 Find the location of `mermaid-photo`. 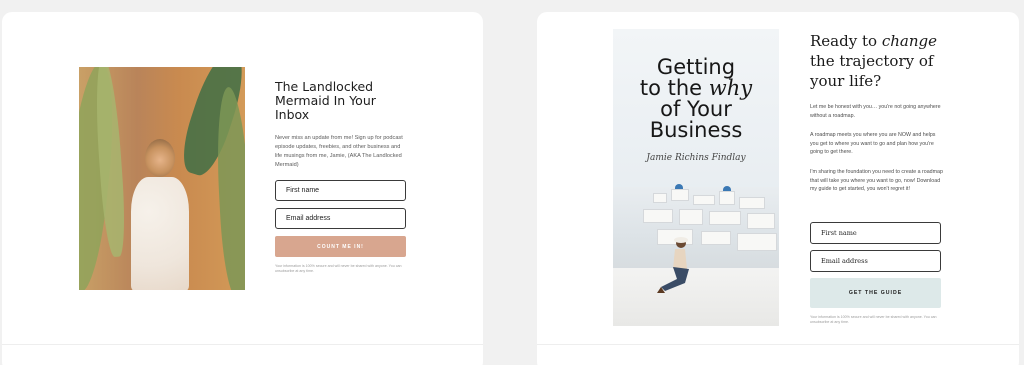

mermaid-photo is located at coordinates (162, 178).